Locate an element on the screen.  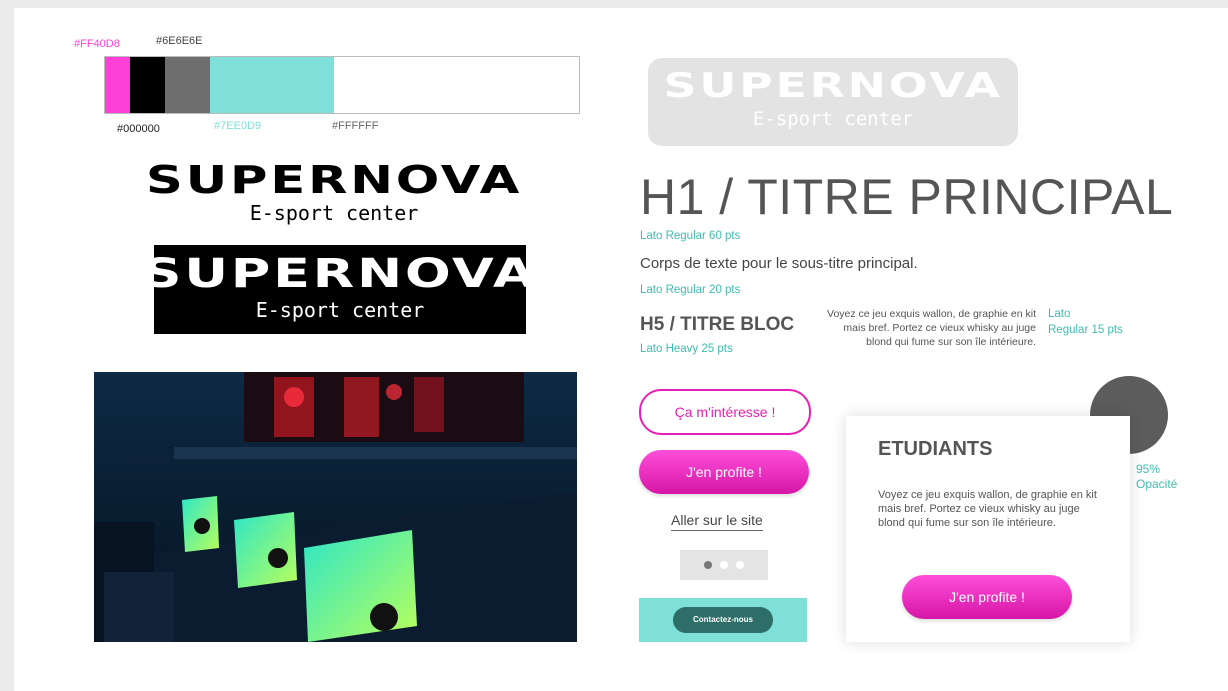
h5-sample: H5 / TITRE BLOC is located at coordinates (717, 324).